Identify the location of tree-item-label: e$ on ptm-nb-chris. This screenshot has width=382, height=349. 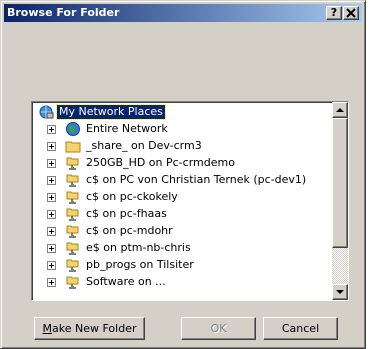
(138, 247).